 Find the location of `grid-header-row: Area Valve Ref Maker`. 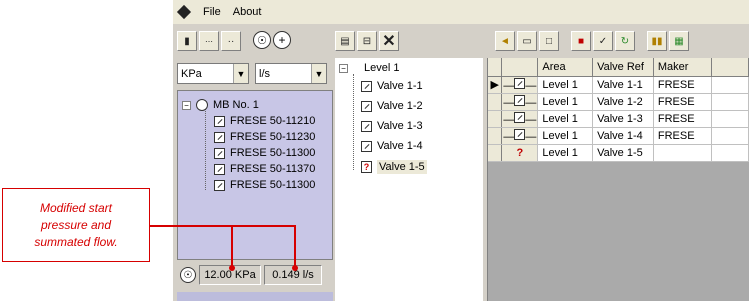

grid-header-row: Area Valve Ref Maker is located at coordinates (618, 67).